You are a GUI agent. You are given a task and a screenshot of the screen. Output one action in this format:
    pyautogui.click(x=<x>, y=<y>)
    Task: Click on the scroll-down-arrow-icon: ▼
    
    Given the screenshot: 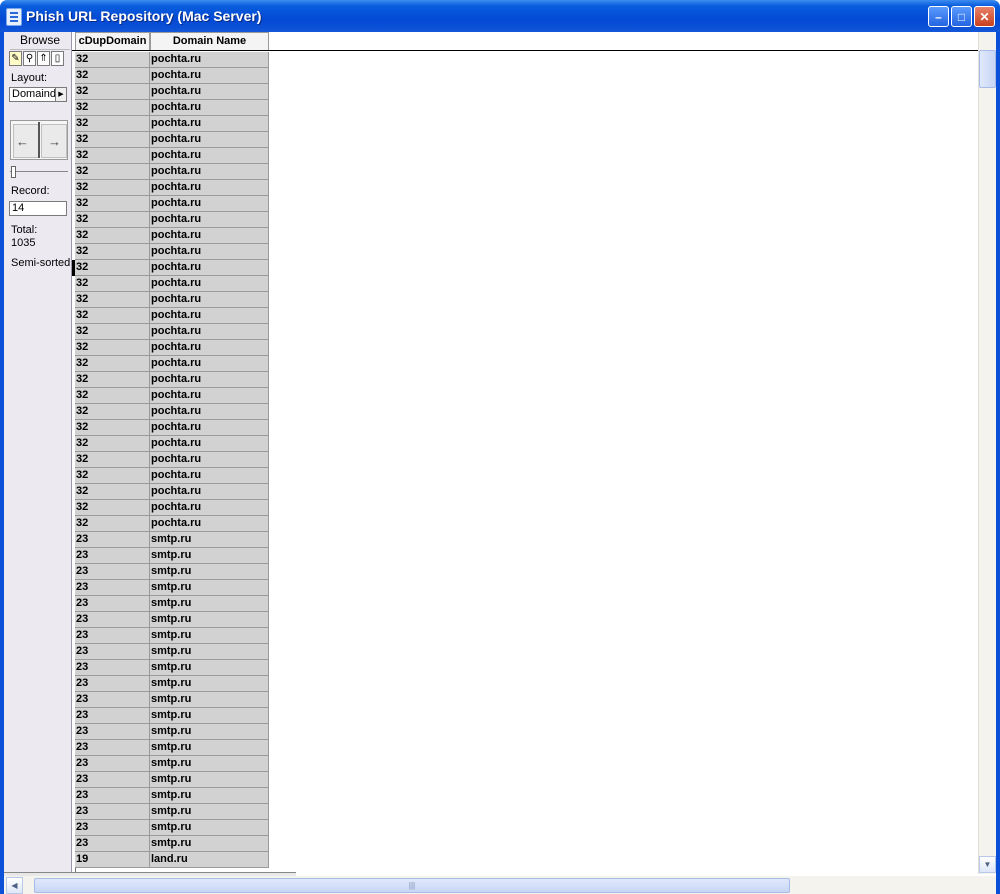 What is the action you would take?
    pyautogui.click(x=987, y=864)
    